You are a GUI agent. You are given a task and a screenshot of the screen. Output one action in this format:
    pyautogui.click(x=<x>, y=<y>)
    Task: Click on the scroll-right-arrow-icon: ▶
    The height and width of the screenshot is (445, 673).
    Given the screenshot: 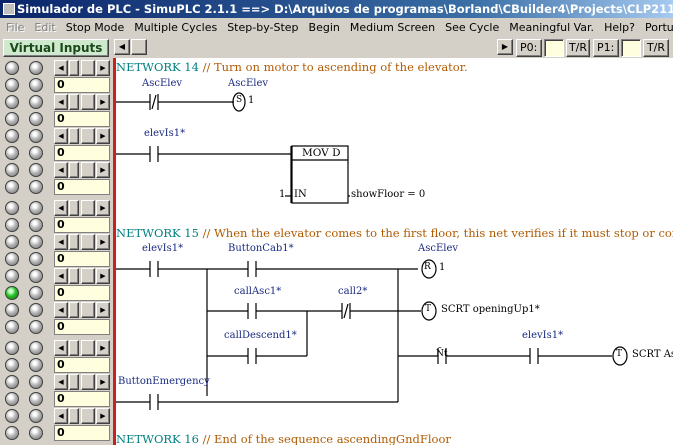 What is the action you would take?
    pyautogui.click(x=505, y=47)
    